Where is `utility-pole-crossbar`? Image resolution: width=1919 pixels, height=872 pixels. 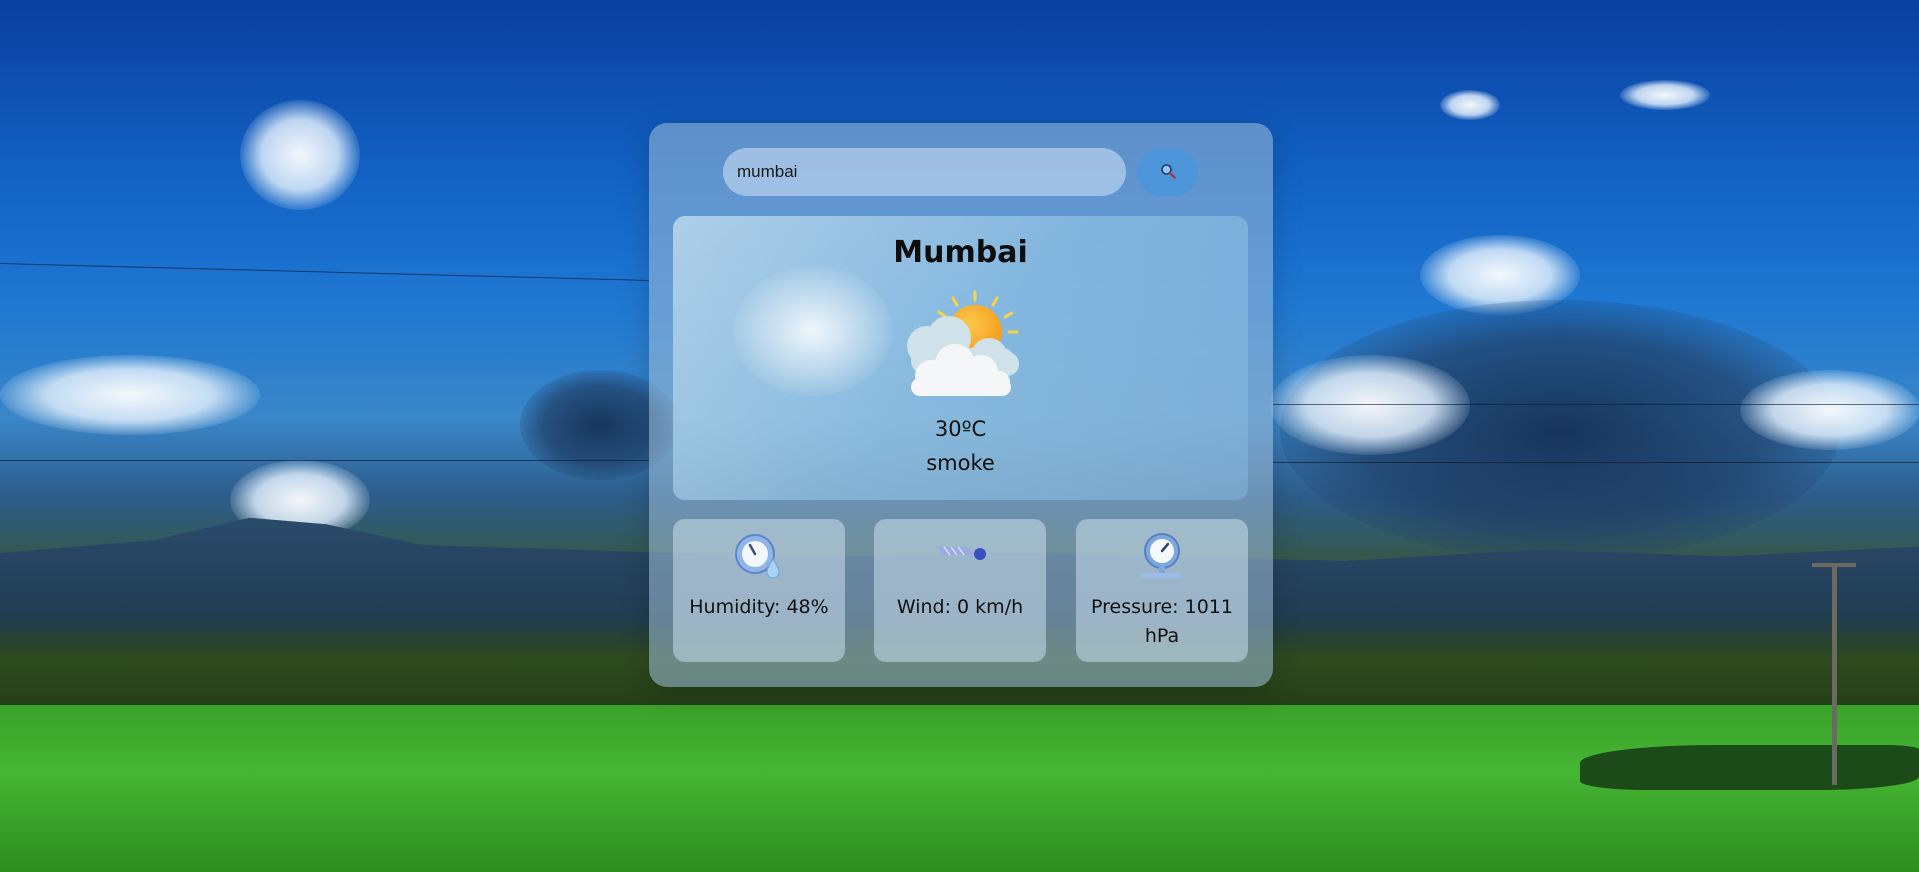 utility-pole-crossbar is located at coordinates (1834, 565).